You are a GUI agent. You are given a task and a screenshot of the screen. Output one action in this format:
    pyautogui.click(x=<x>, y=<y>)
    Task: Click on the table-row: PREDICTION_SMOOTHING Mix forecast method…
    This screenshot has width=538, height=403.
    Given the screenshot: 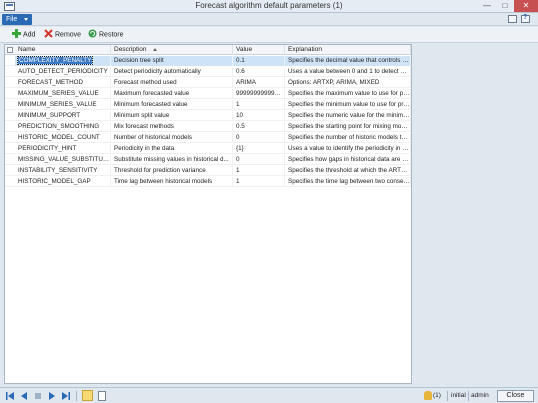 What is the action you would take?
    pyautogui.click(x=208, y=127)
    